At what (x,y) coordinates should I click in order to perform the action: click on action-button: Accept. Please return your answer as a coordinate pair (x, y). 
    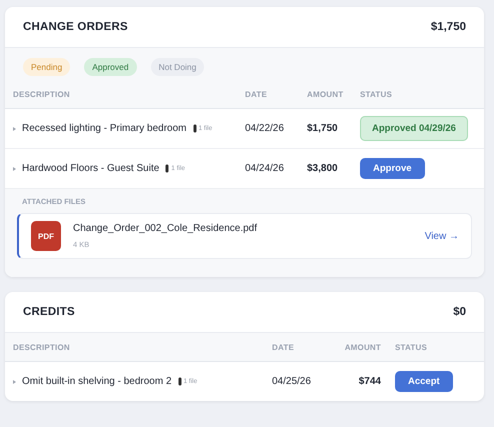
    Looking at the image, I should click on (424, 381).